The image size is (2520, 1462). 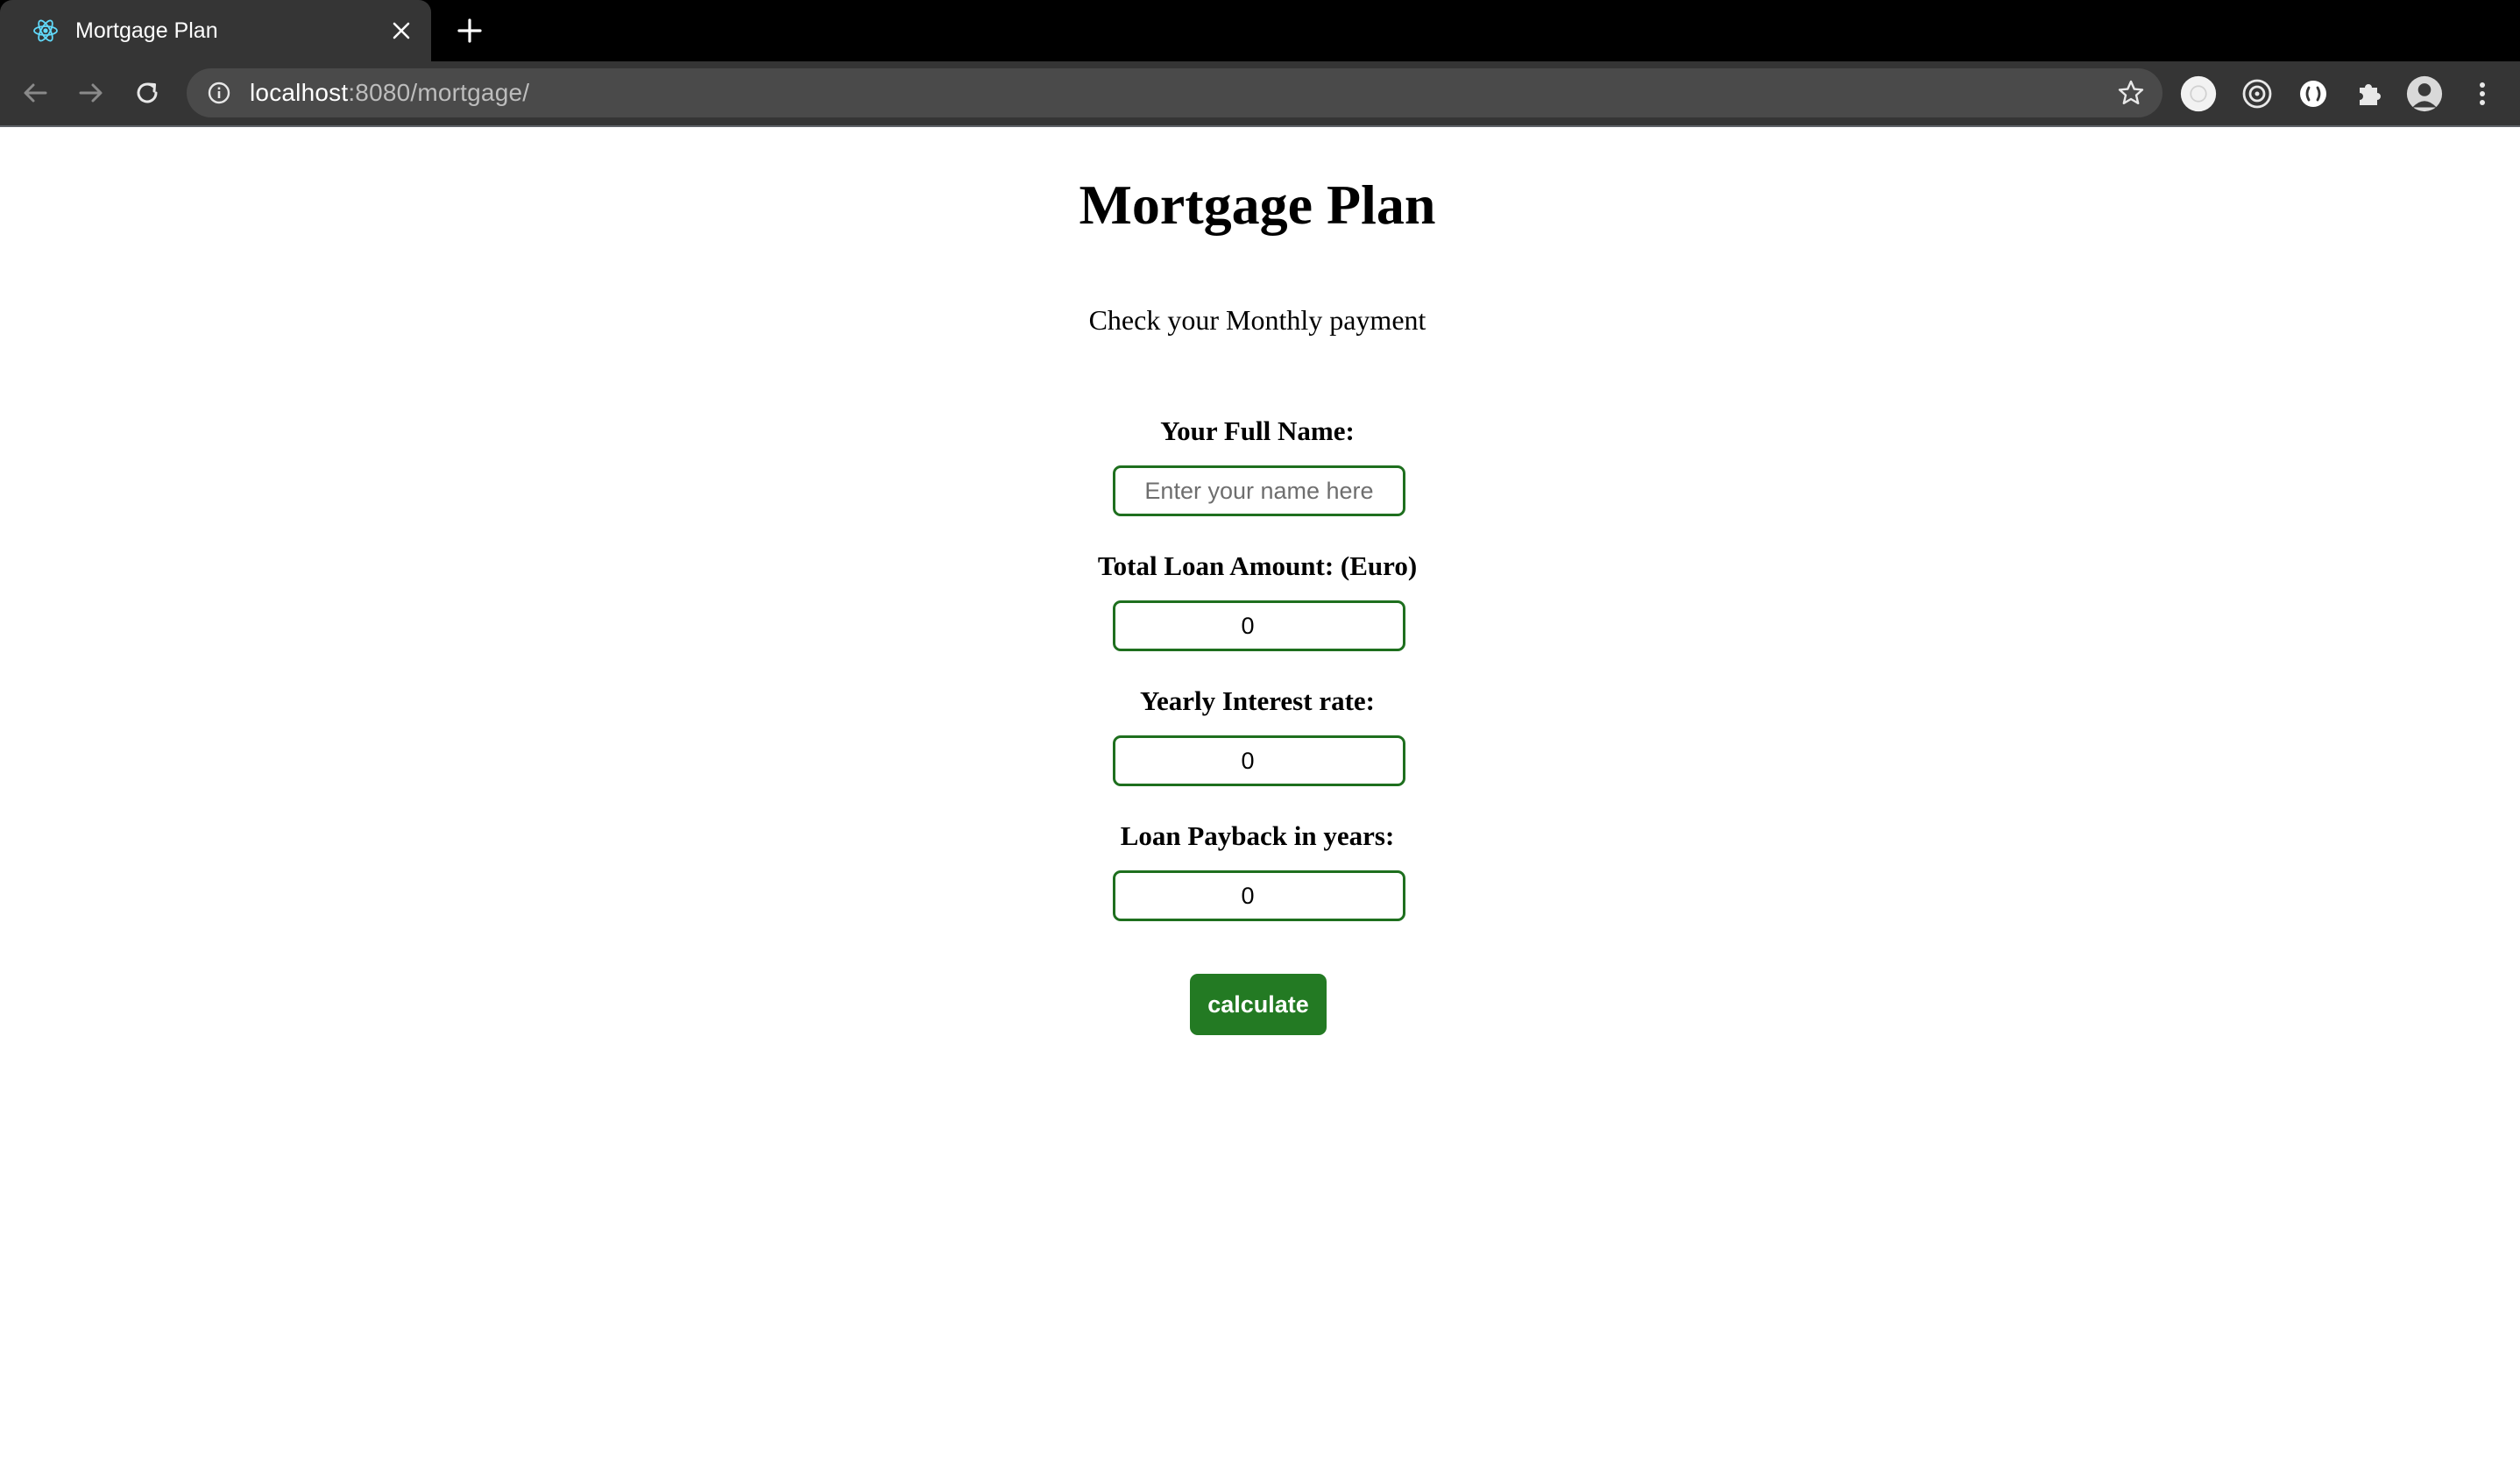 I want to click on react-icon, so click(x=46, y=31).